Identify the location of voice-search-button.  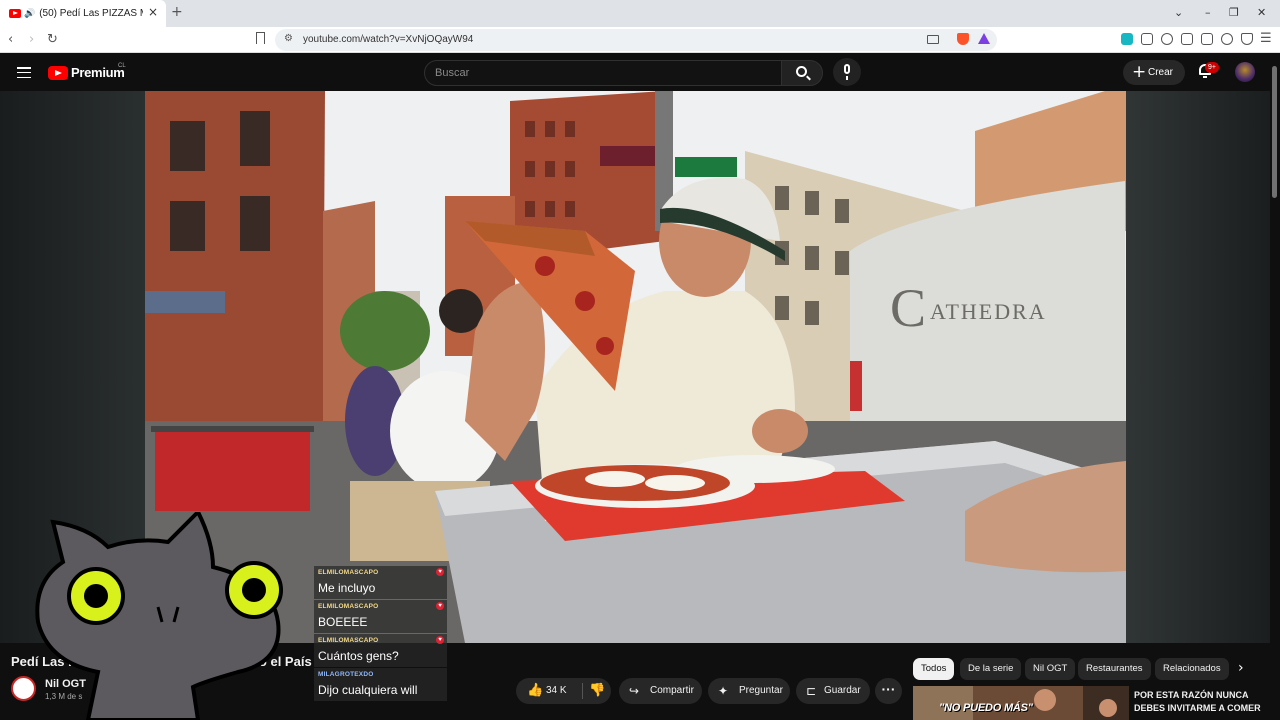
(847, 72).